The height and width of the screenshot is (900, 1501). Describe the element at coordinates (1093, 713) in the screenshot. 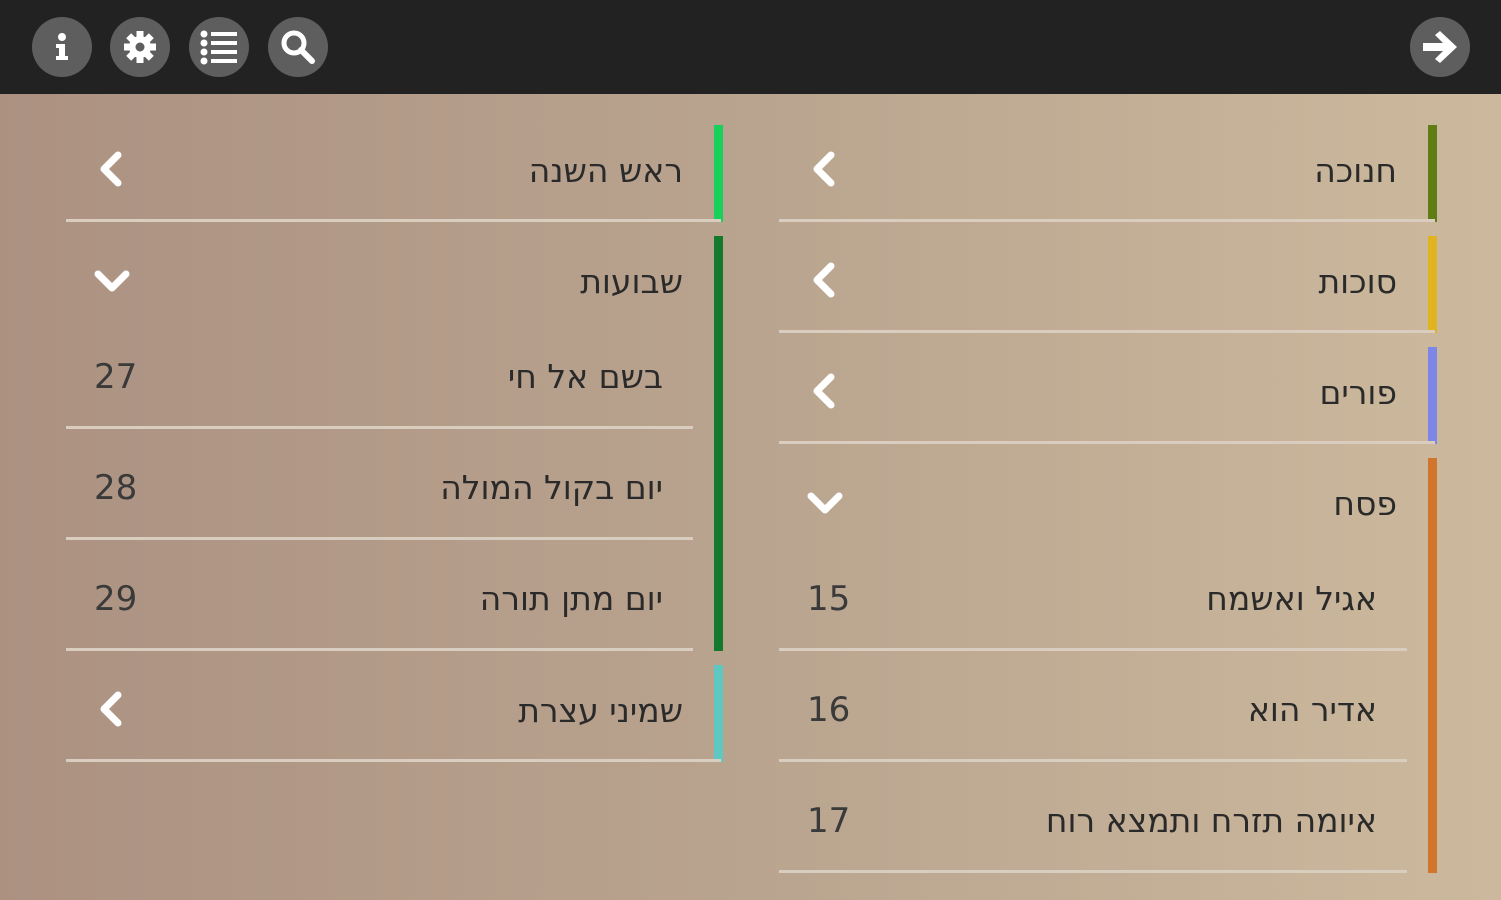

I see `song-row: אדיר הוא 16` at that location.